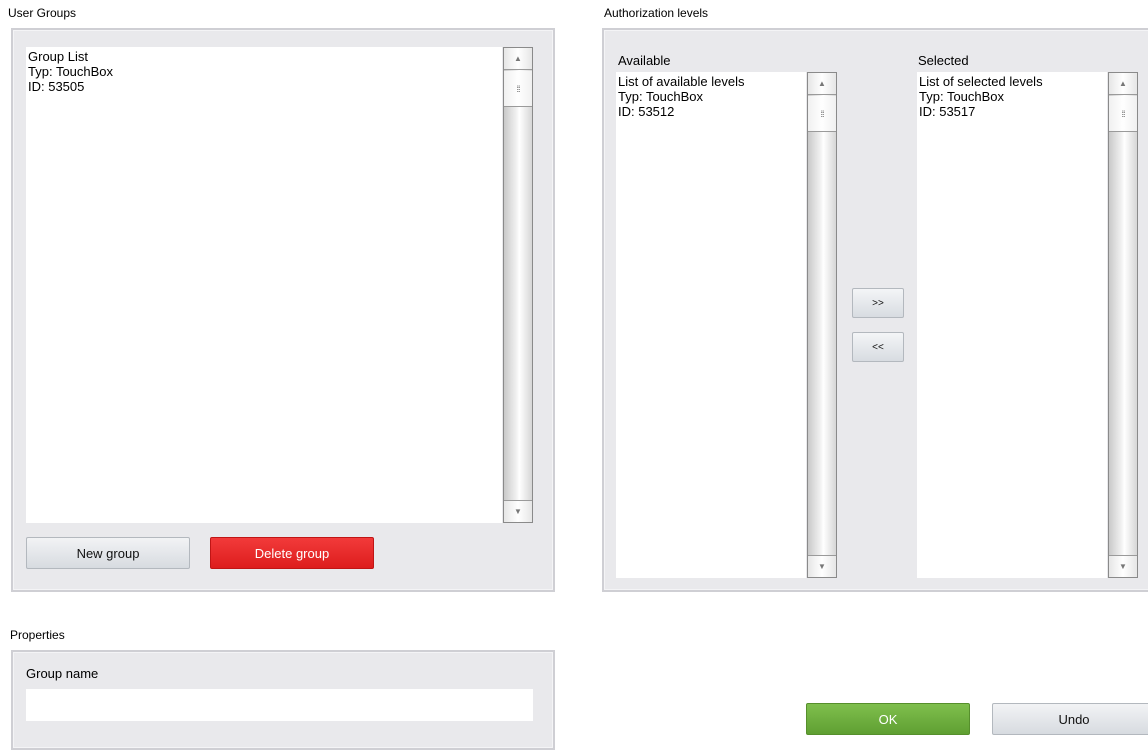  Describe the element at coordinates (878, 303) in the screenshot. I see `add-level-button: >>` at that location.